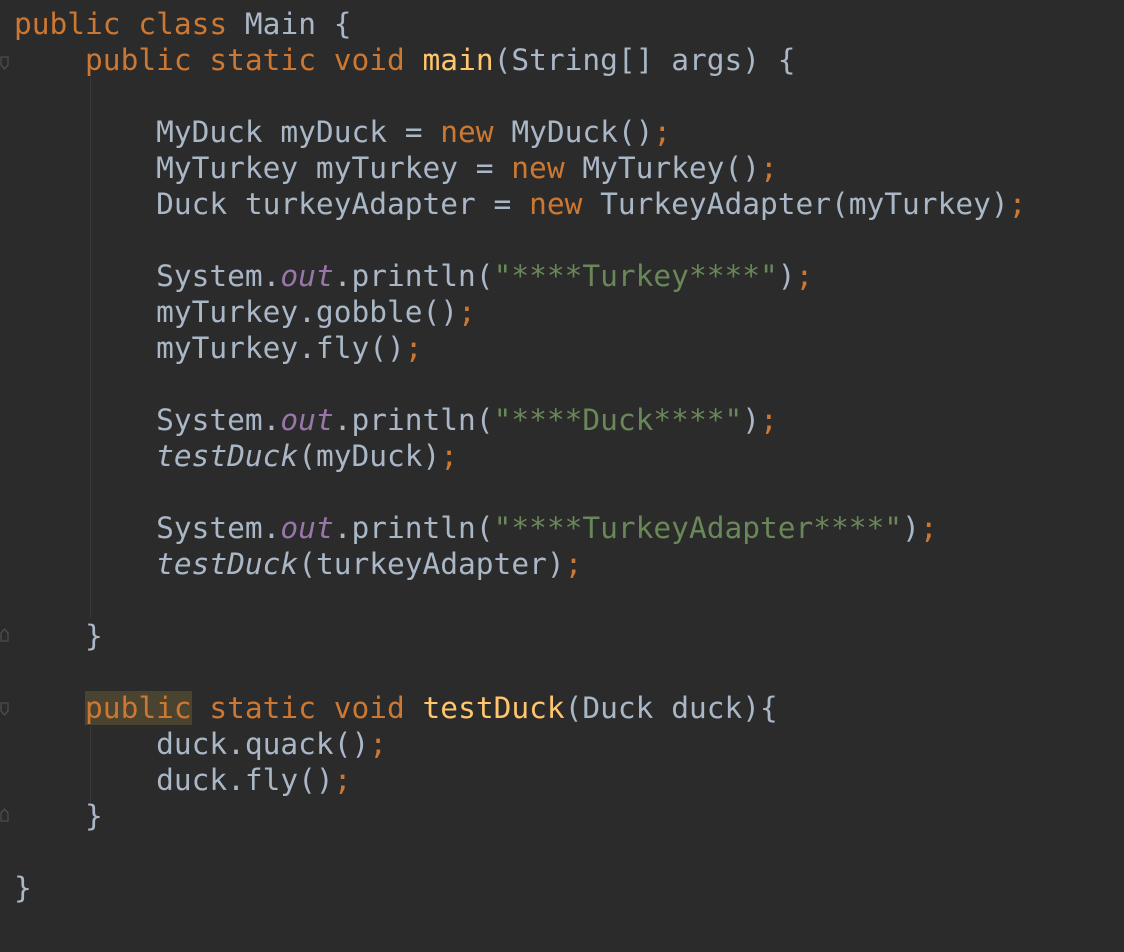 This screenshot has height=952, width=1124. What do you see at coordinates (192, 744) in the screenshot?
I see `code-token: duck.quack()` at bounding box center [192, 744].